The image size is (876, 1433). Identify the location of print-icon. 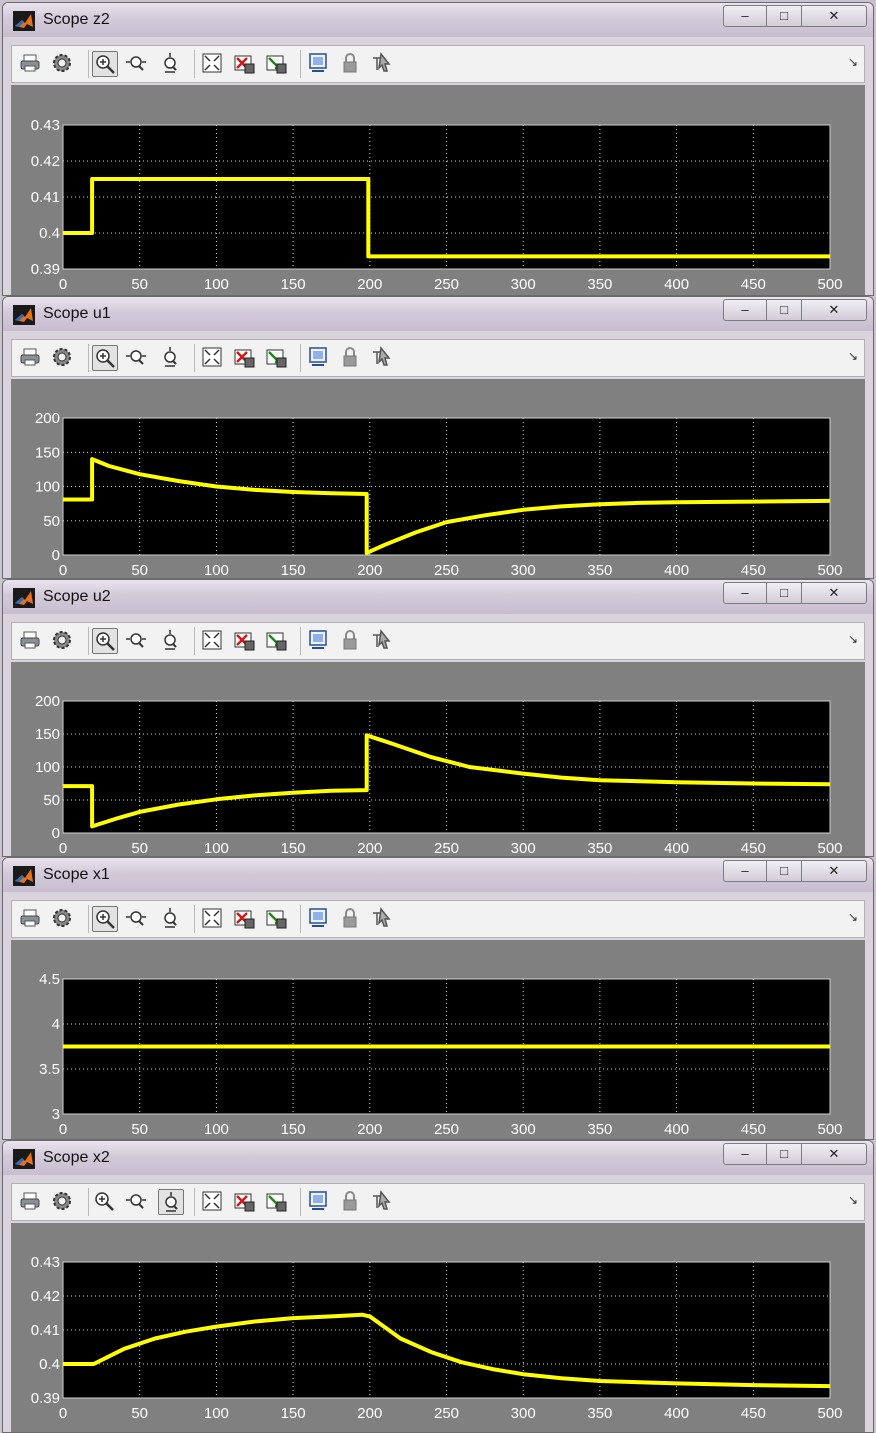
(30, 918).